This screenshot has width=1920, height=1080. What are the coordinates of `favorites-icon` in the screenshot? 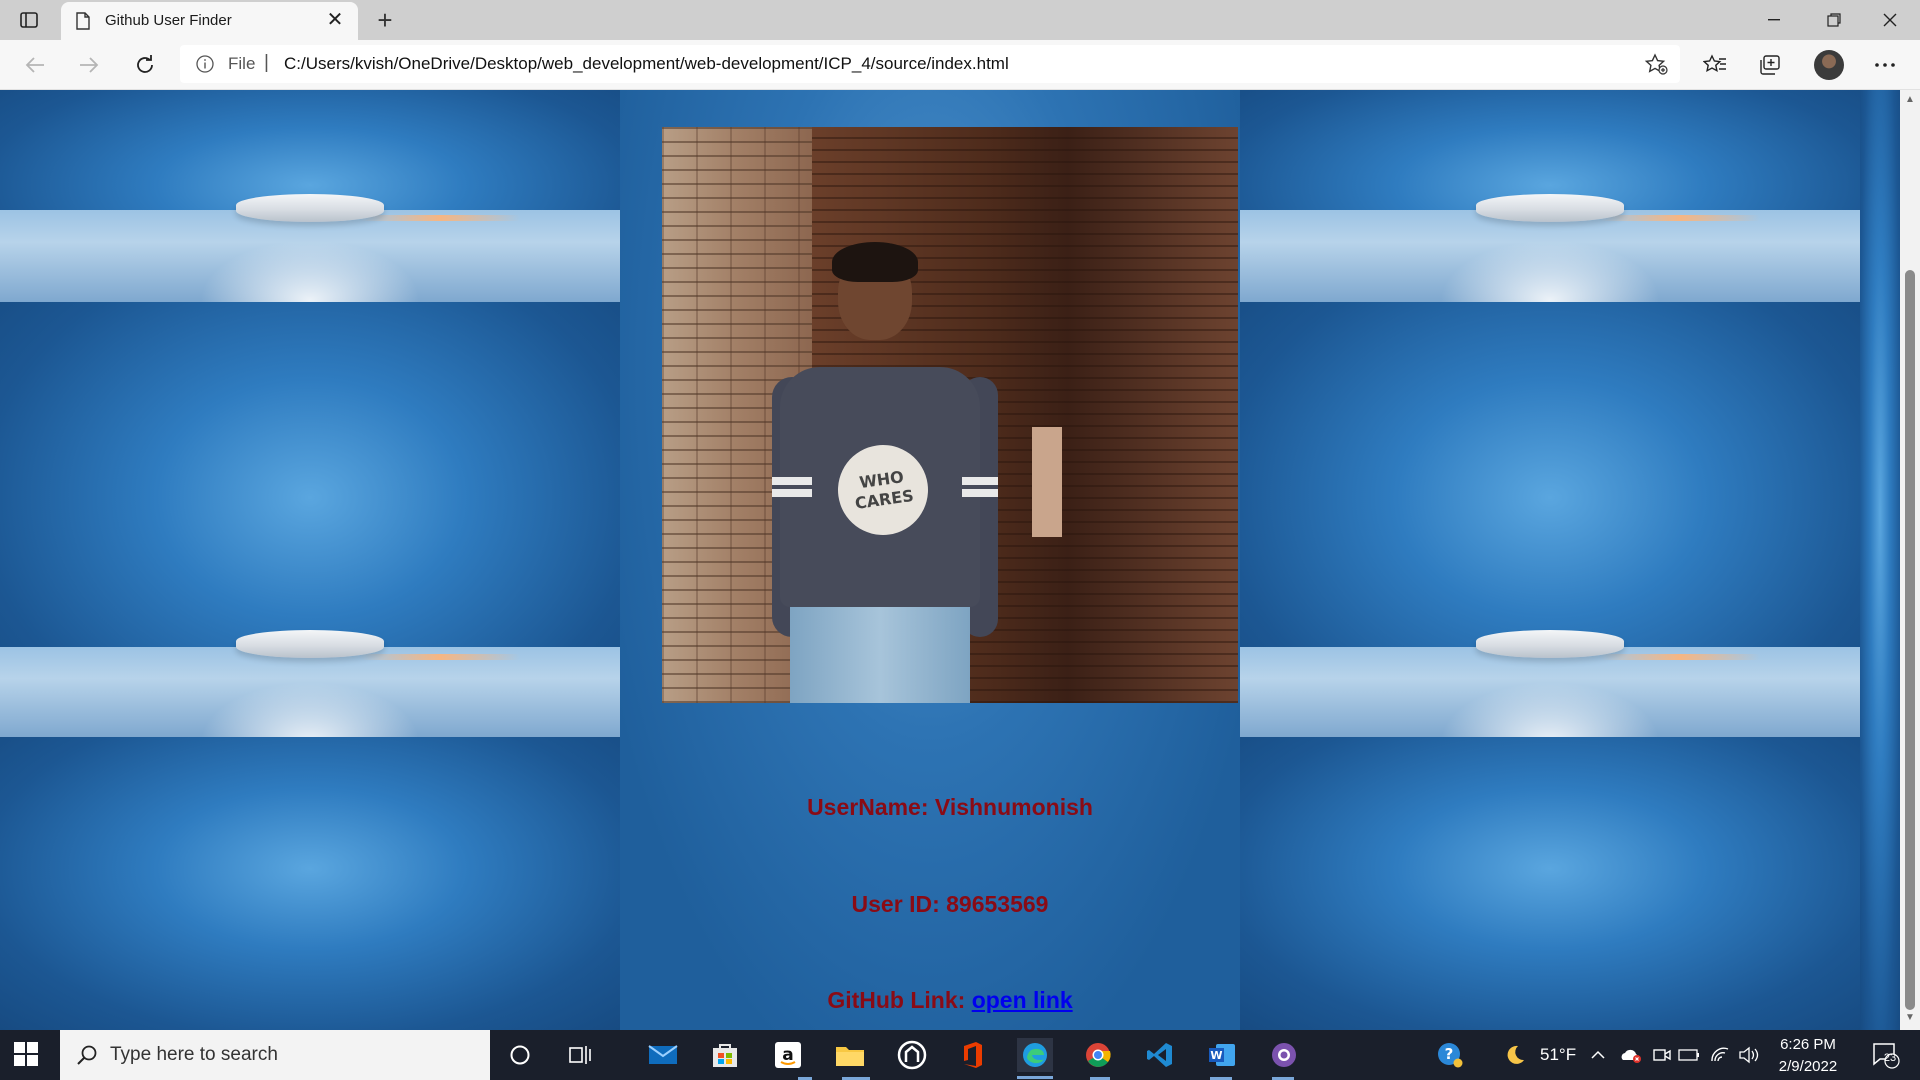 It's located at (1715, 65).